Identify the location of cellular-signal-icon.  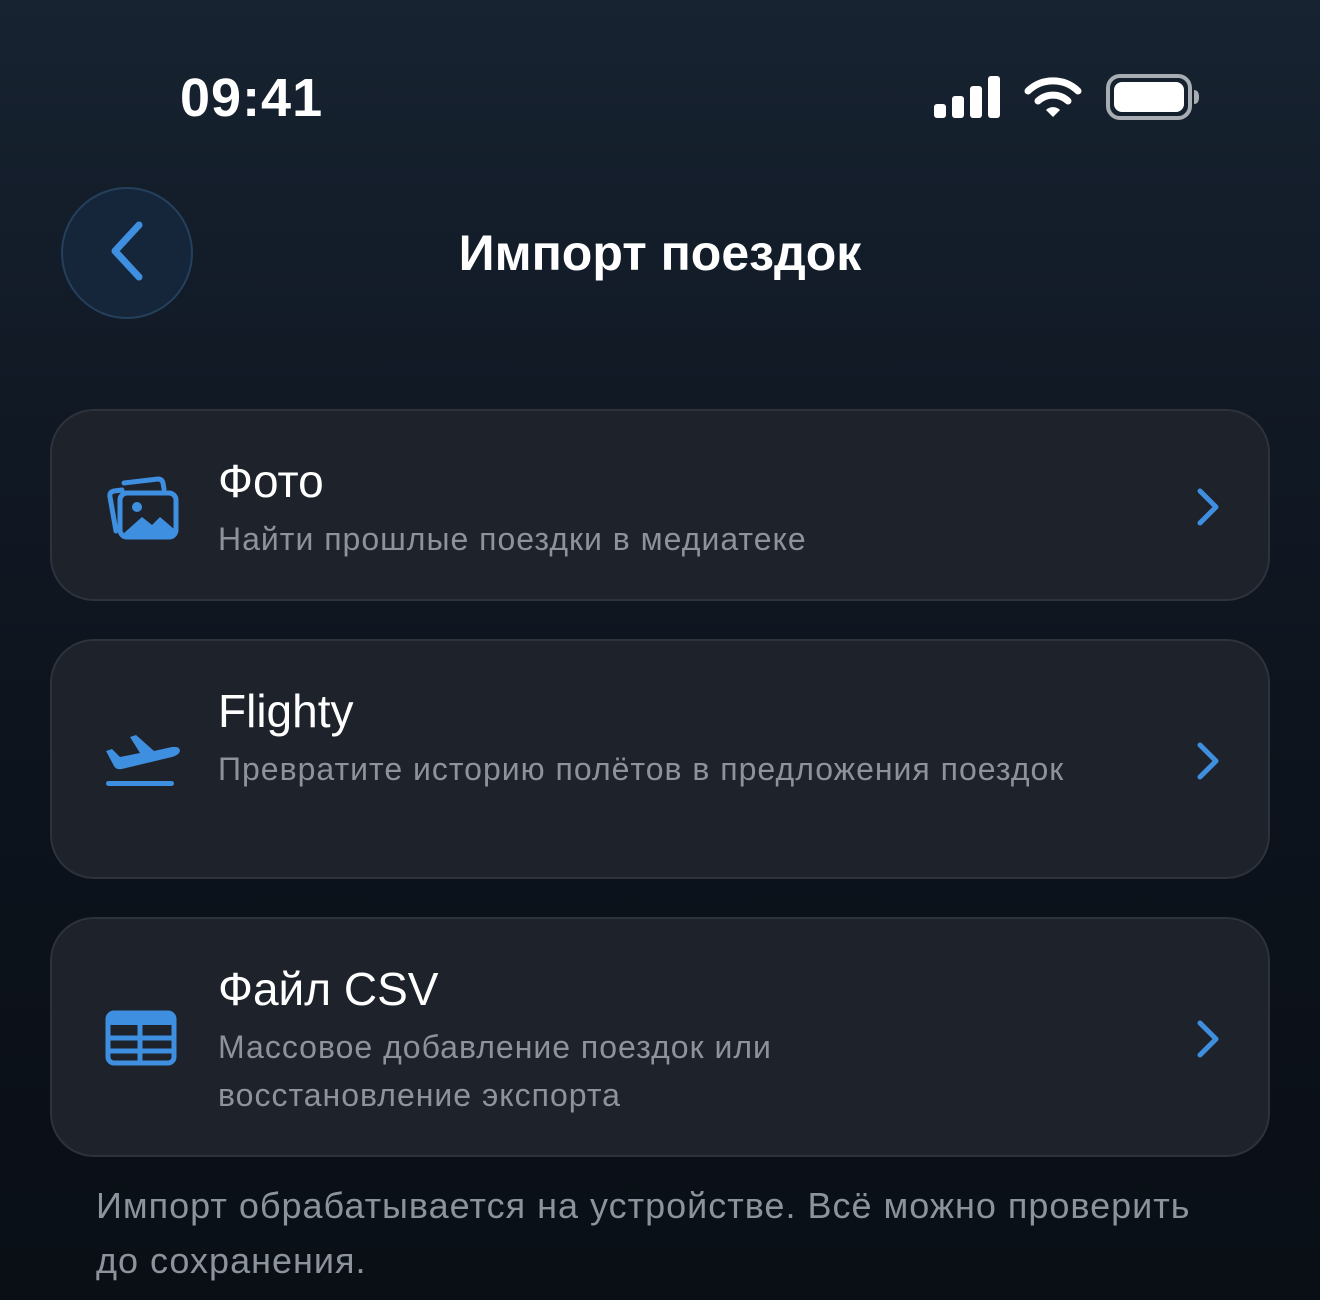
(967, 97).